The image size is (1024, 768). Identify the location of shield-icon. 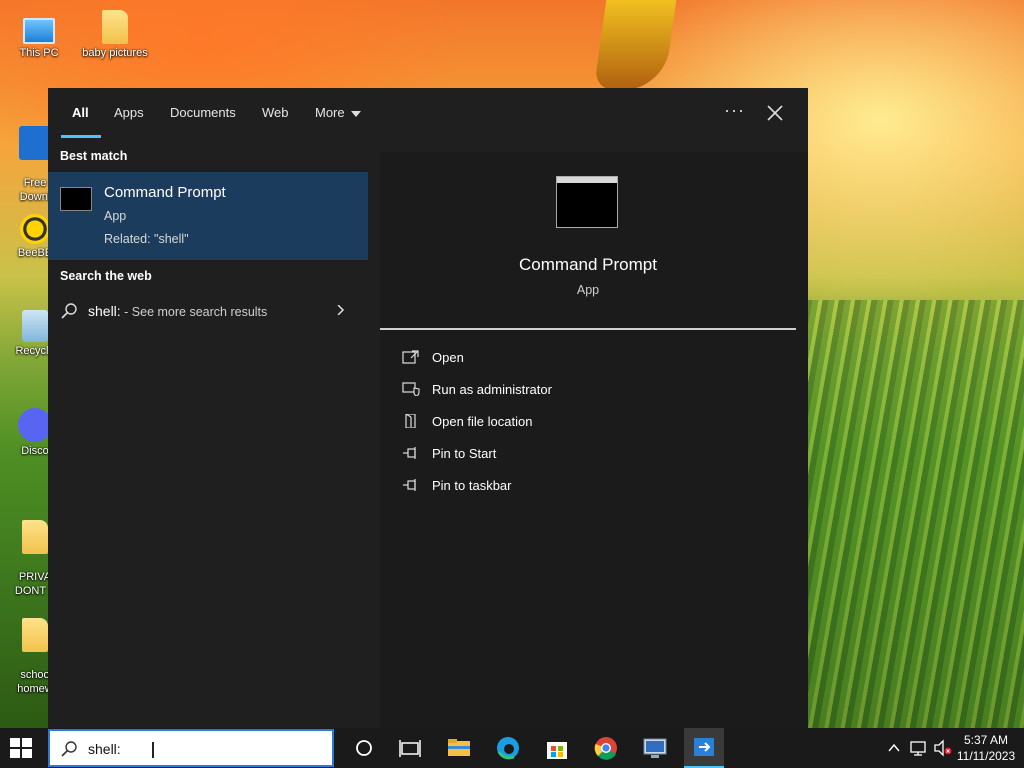
(411, 389).